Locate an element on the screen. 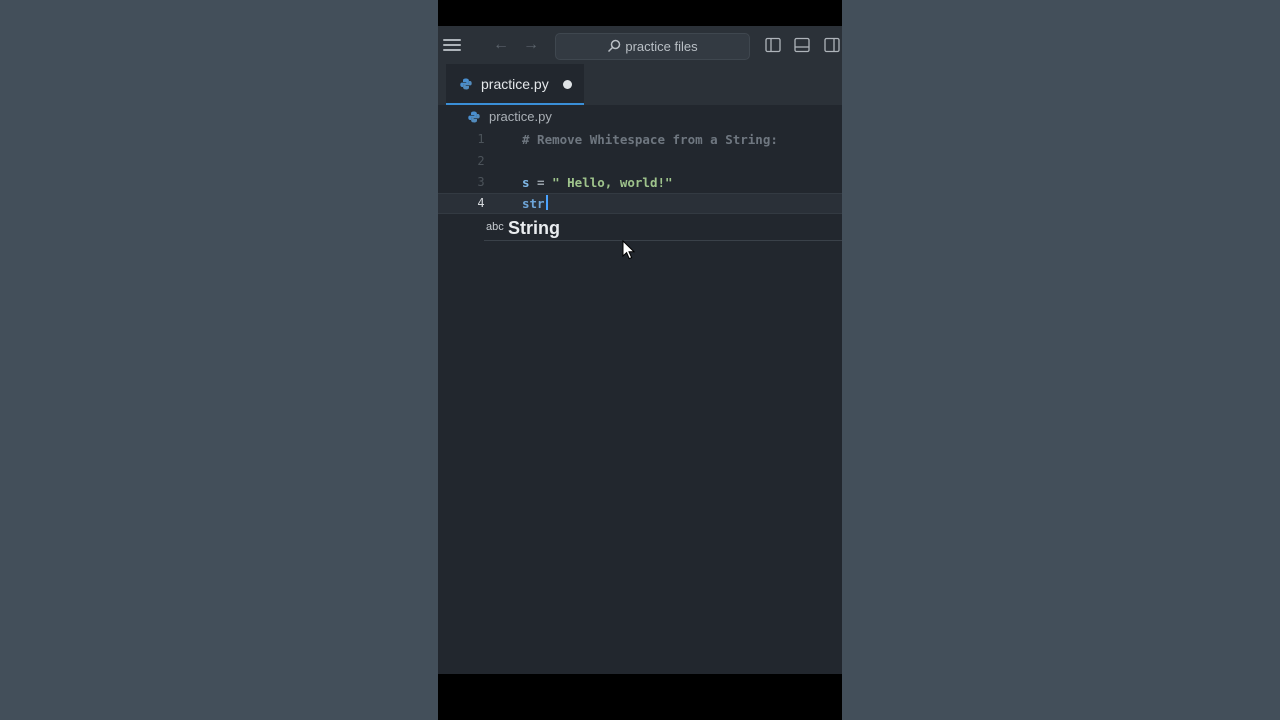 This screenshot has height=720, width=1280. line-number: 1 is located at coordinates (481, 139).